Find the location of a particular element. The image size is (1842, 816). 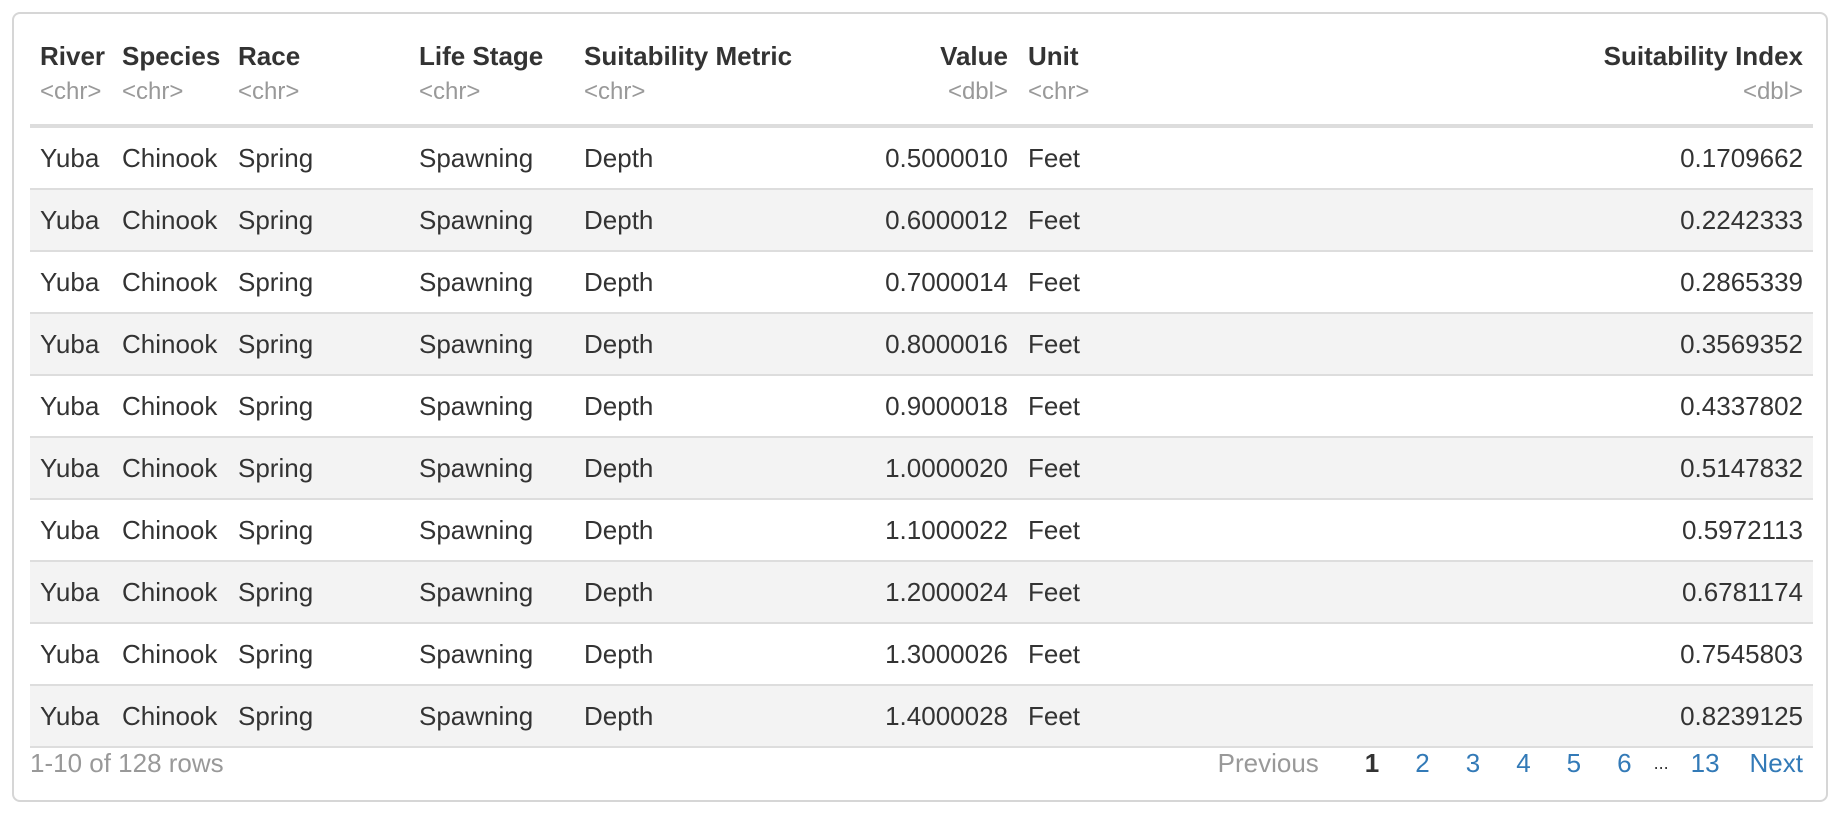

page-button-4: 4 is located at coordinates (1523, 763).